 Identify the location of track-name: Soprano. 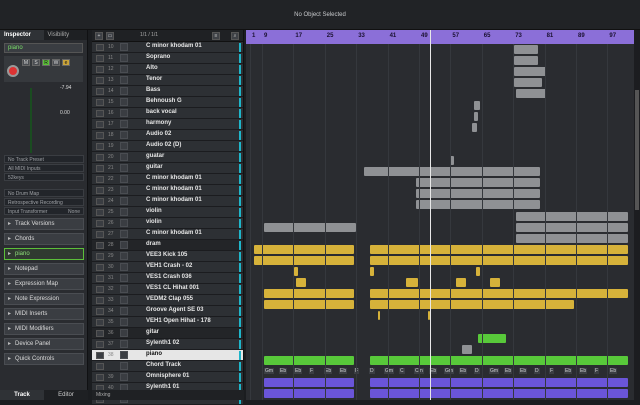
(158, 57).